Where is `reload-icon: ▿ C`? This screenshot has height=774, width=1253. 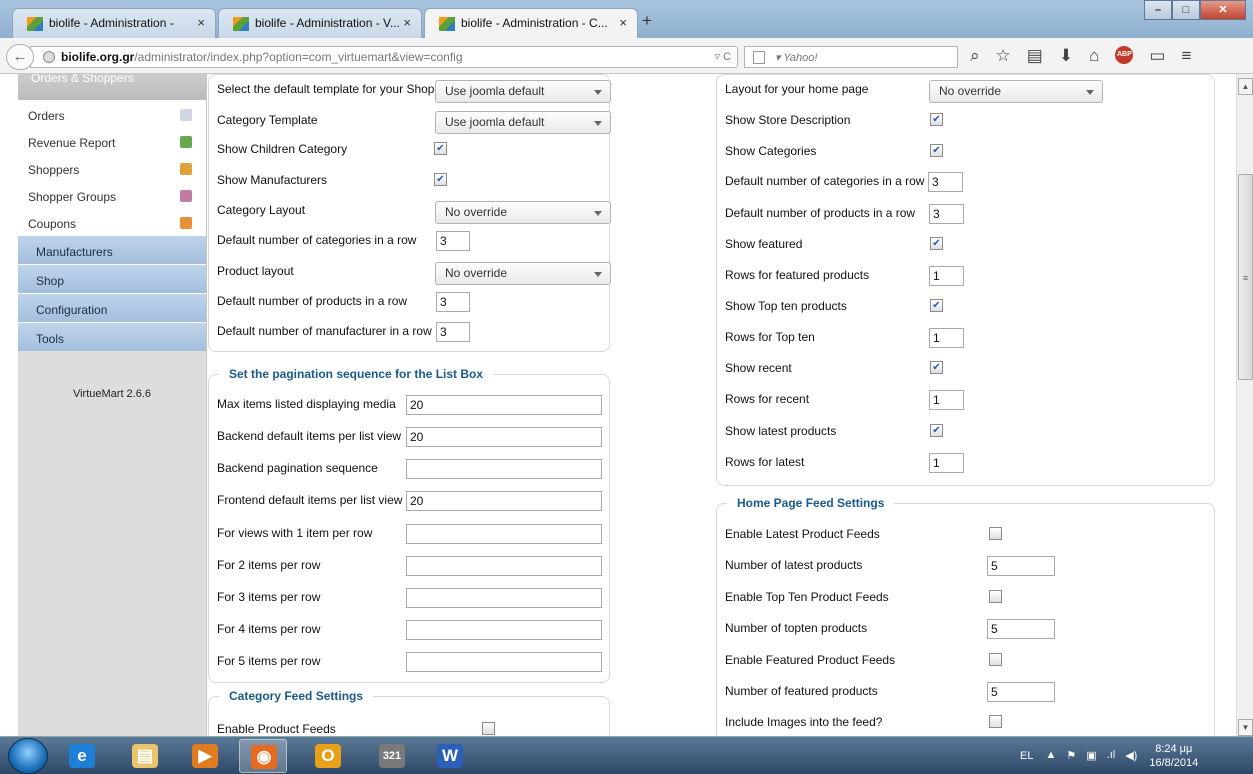 reload-icon: ▿ C is located at coordinates (722, 56).